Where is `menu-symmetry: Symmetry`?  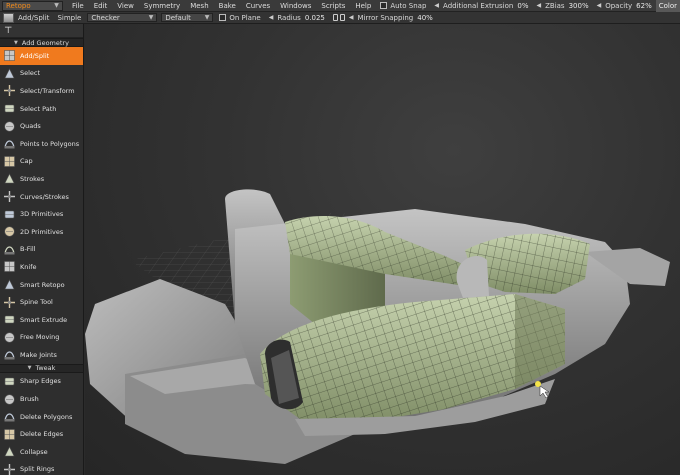 menu-symmetry: Symmetry is located at coordinates (162, 6).